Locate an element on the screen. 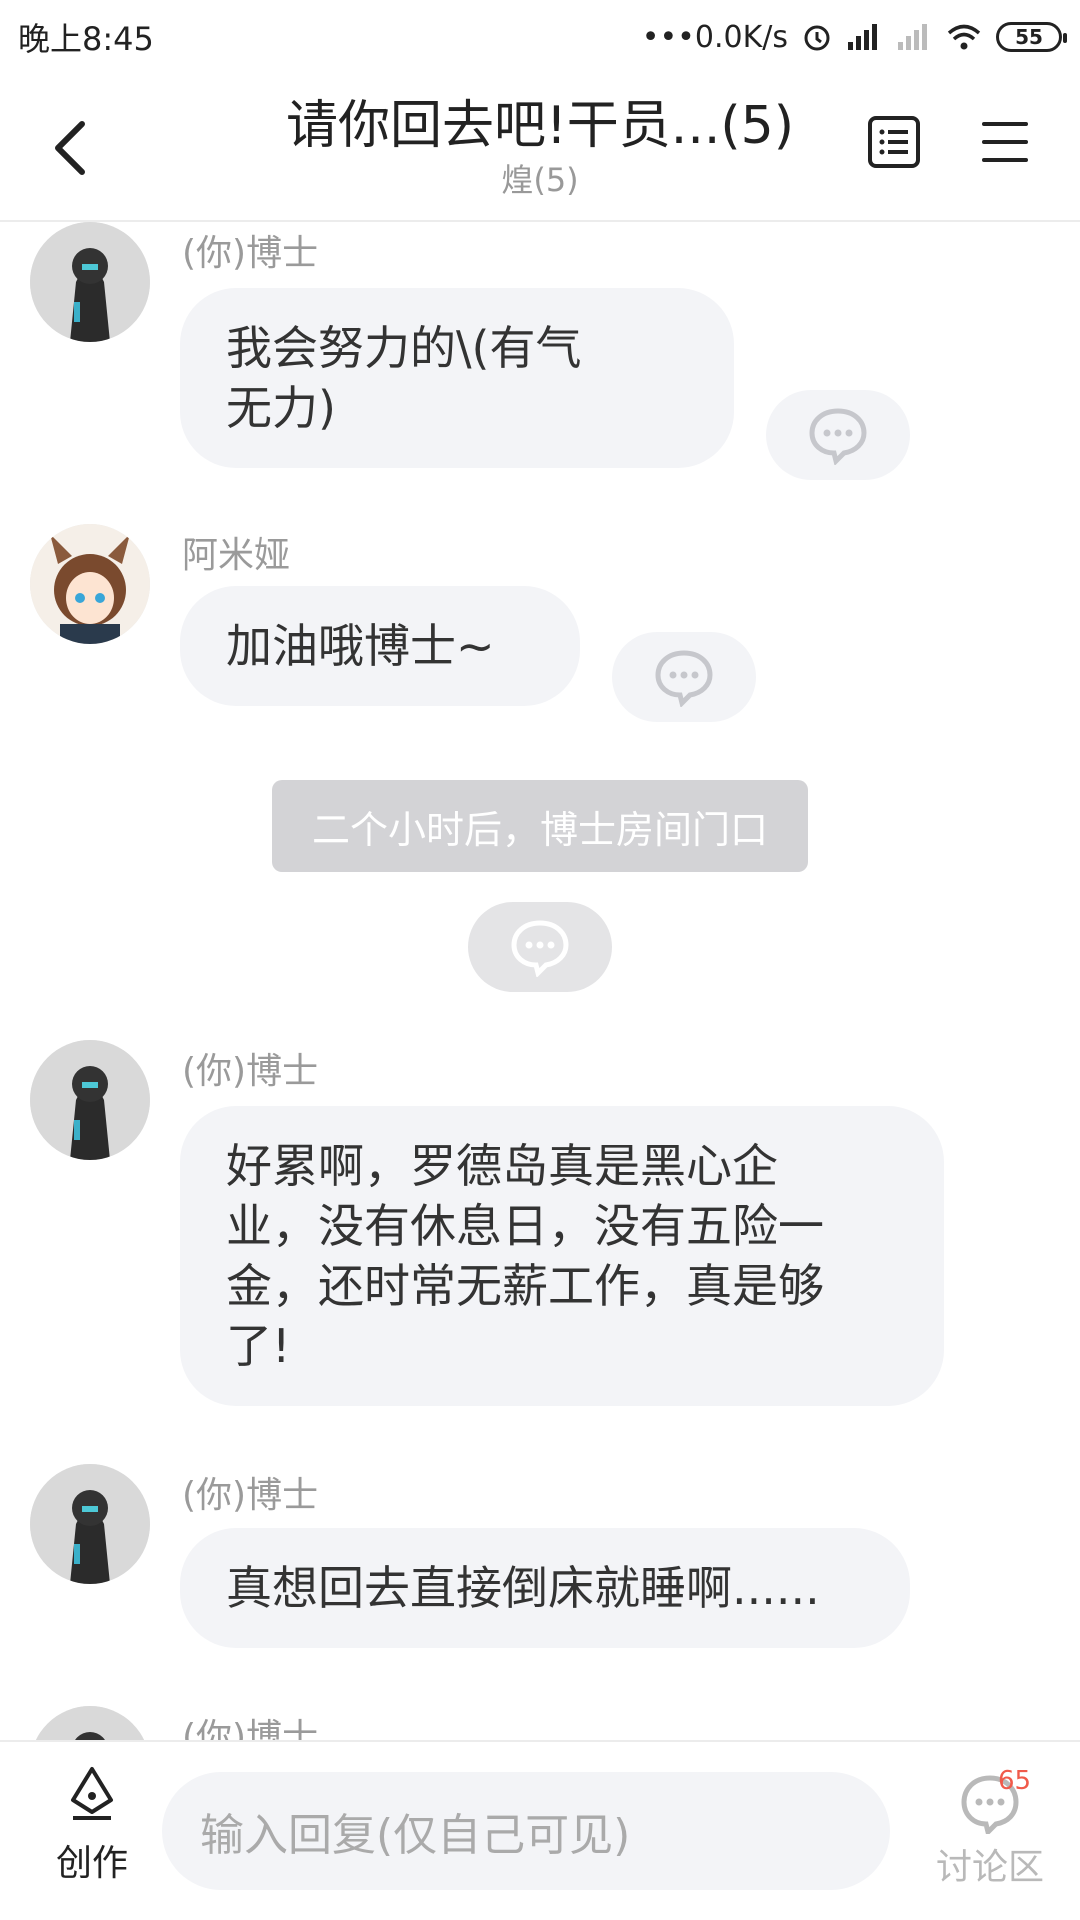 This screenshot has width=1080, height=1920. title-area: 请你回去吧!干员...(5) 煌(5) is located at coordinates (540, 148).